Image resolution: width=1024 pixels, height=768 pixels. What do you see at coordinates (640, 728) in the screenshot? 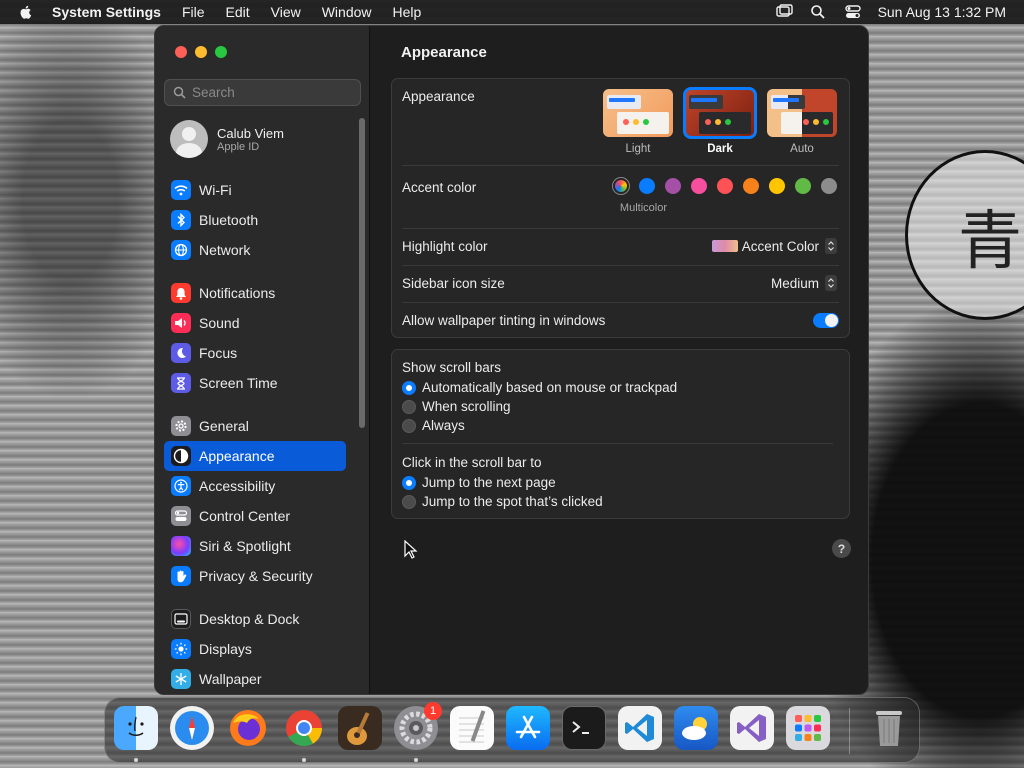
I see `vscode-icon` at bounding box center [640, 728].